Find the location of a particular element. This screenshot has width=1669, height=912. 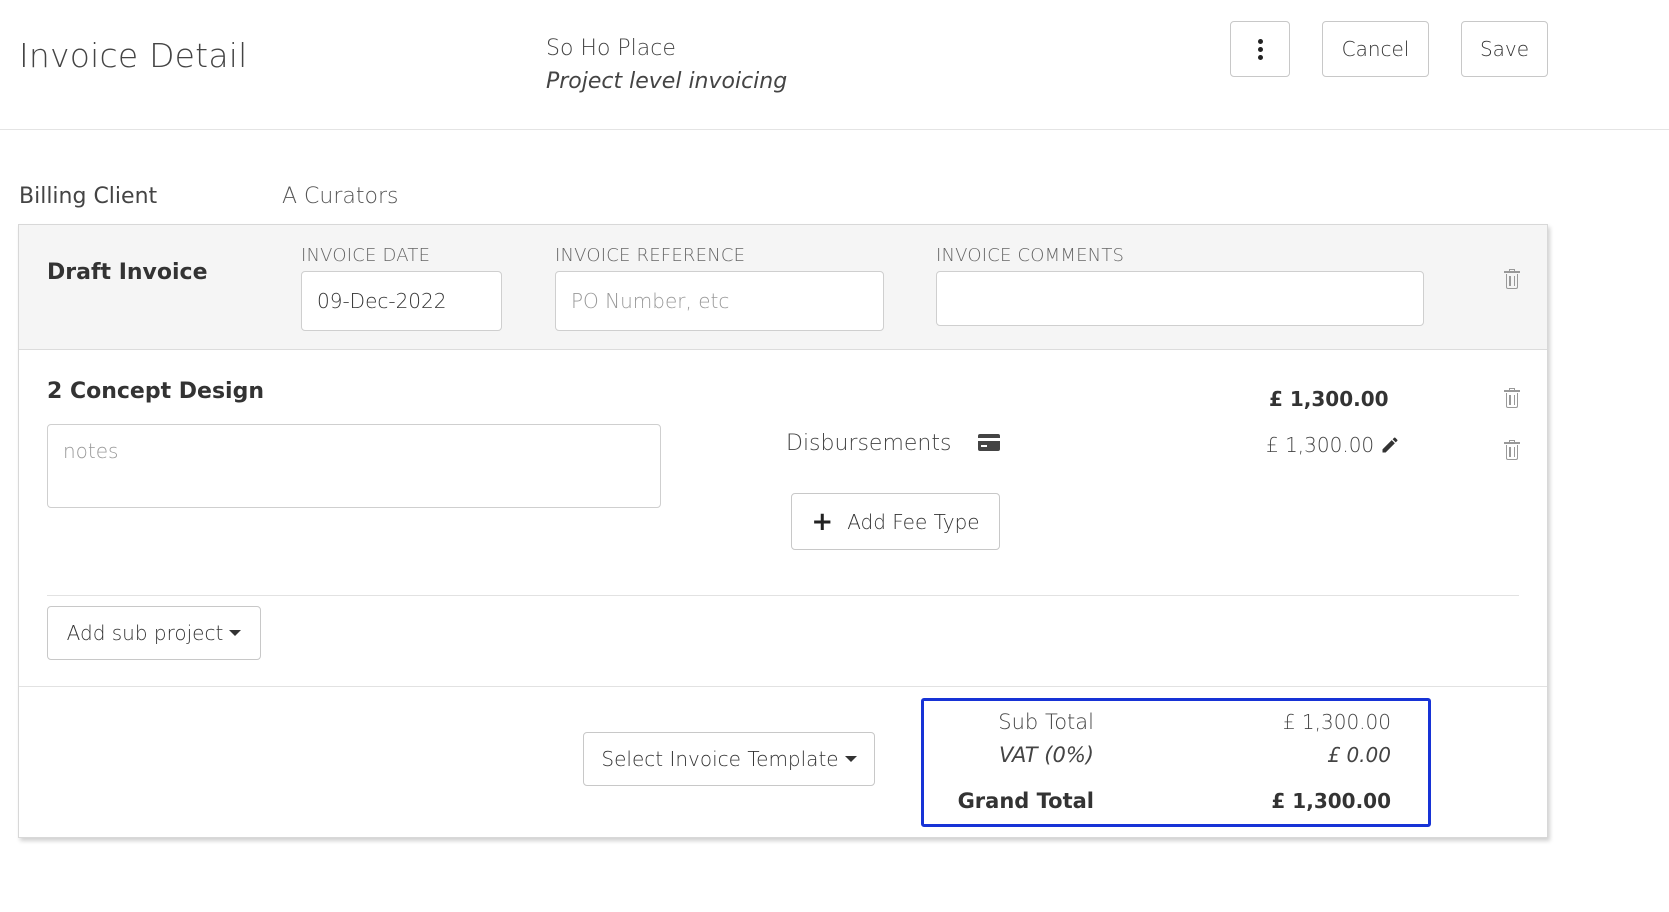

more-vertical-icon is located at coordinates (1260, 49).